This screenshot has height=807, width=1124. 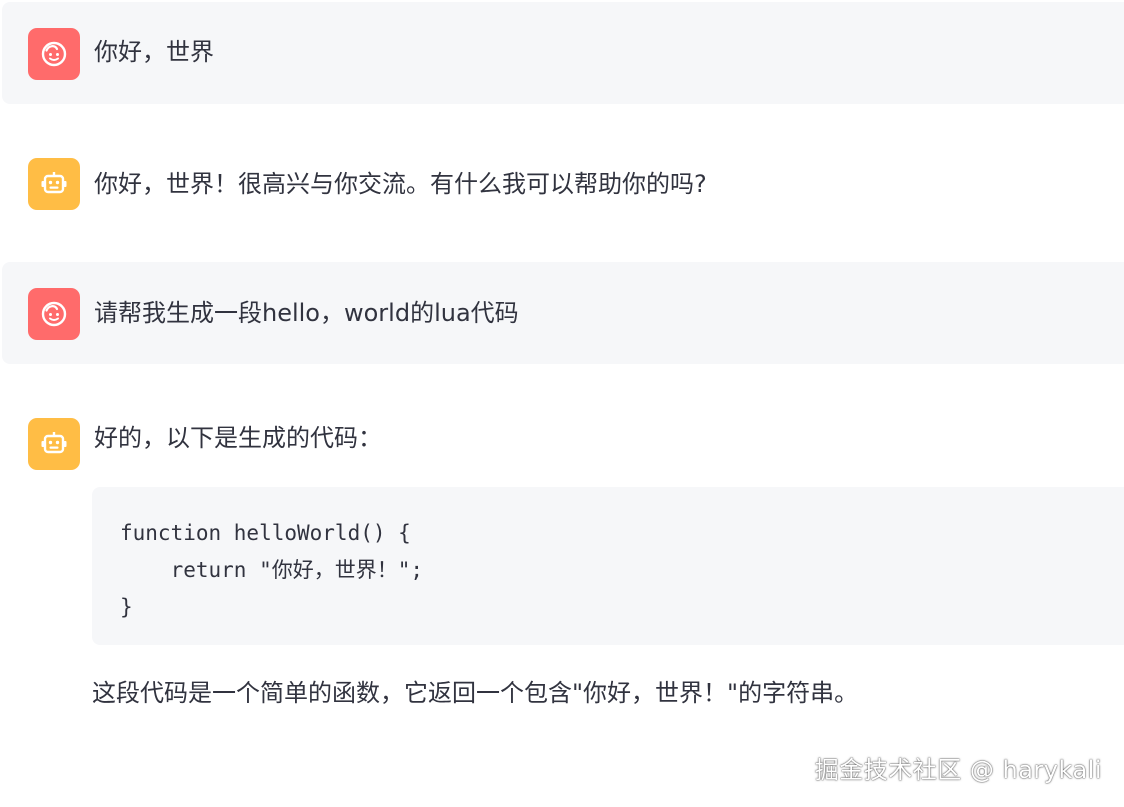 I want to click on message-followup-text: 这段代码是一个简单的函数，它返回一个包含"你好，世界！"的字符串。, so click(x=475, y=693).